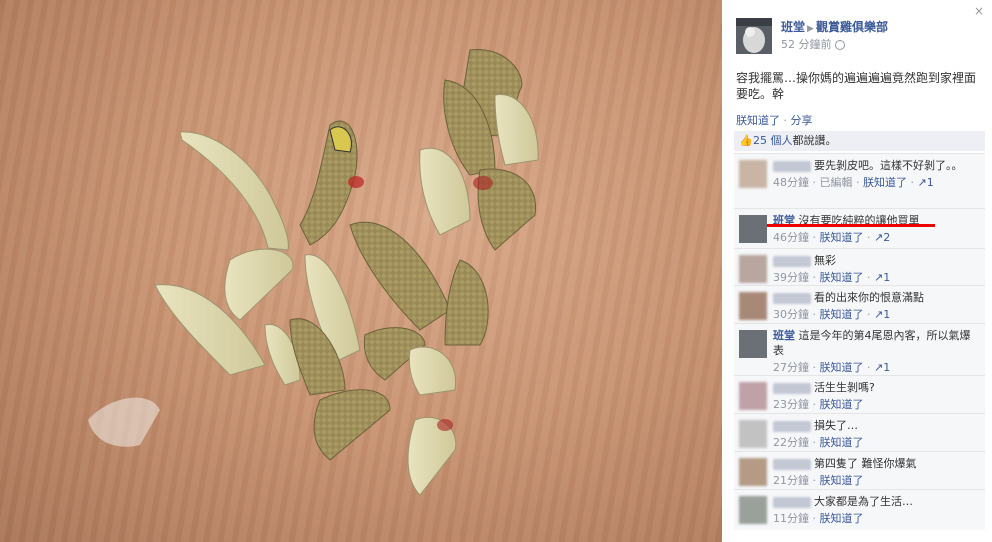 The image size is (992, 542). Describe the element at coordinates (791, 314) in the screenshot. I see `comment-time: 30分鐘` at that location.